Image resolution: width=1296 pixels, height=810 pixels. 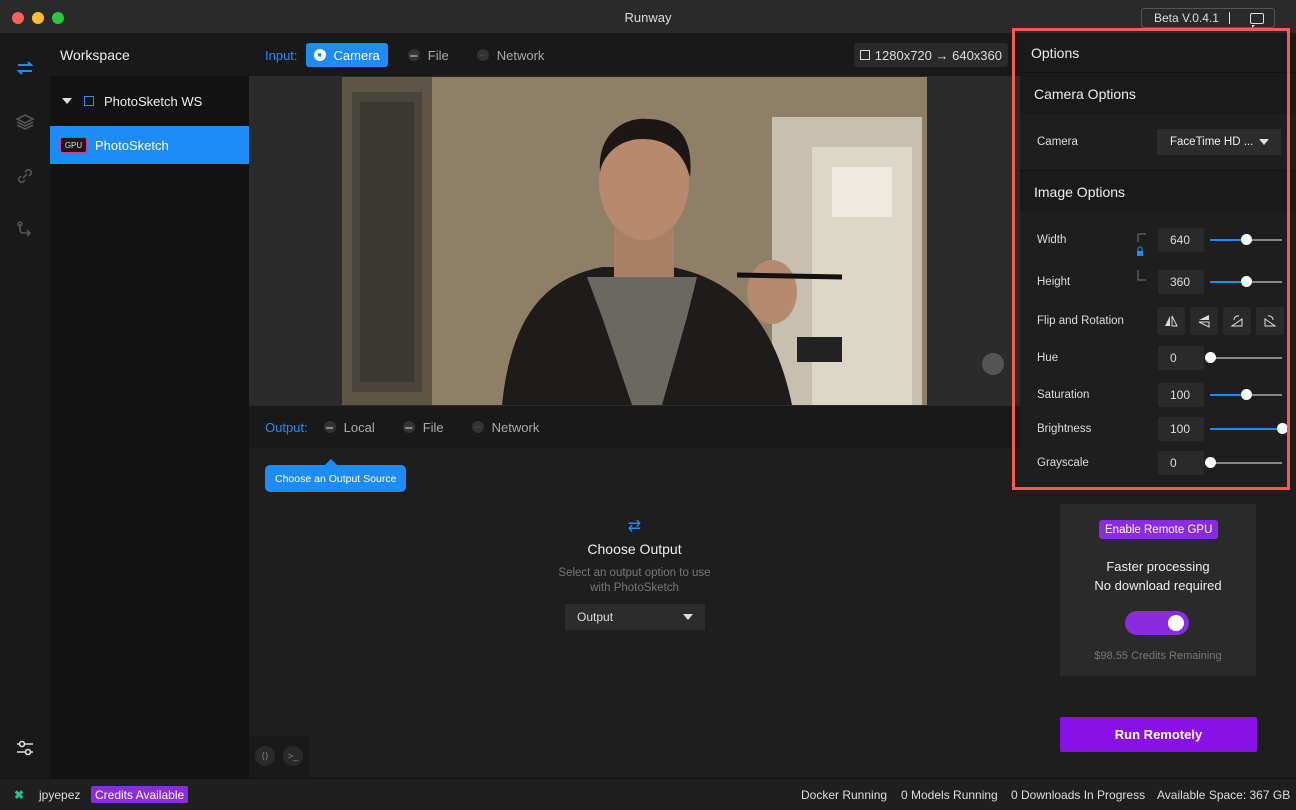 I want to click on remote-line: No download required, so click(x=1158, y=585).